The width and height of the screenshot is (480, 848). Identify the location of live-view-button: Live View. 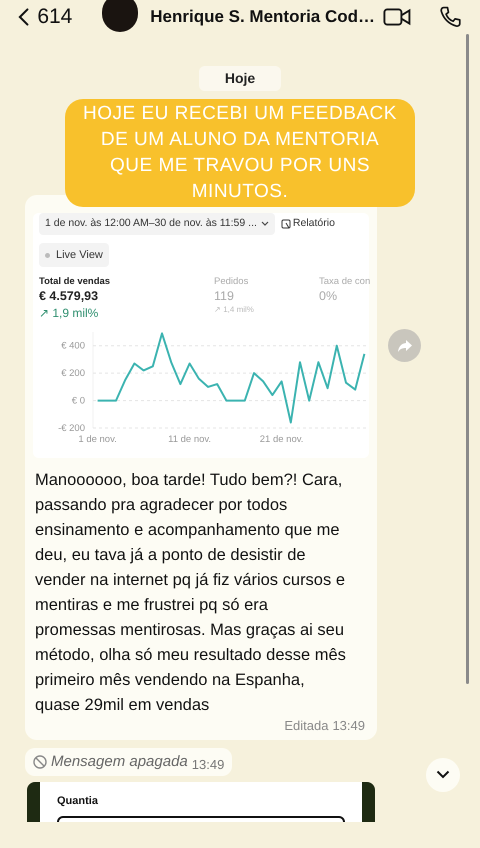
(74, 255).